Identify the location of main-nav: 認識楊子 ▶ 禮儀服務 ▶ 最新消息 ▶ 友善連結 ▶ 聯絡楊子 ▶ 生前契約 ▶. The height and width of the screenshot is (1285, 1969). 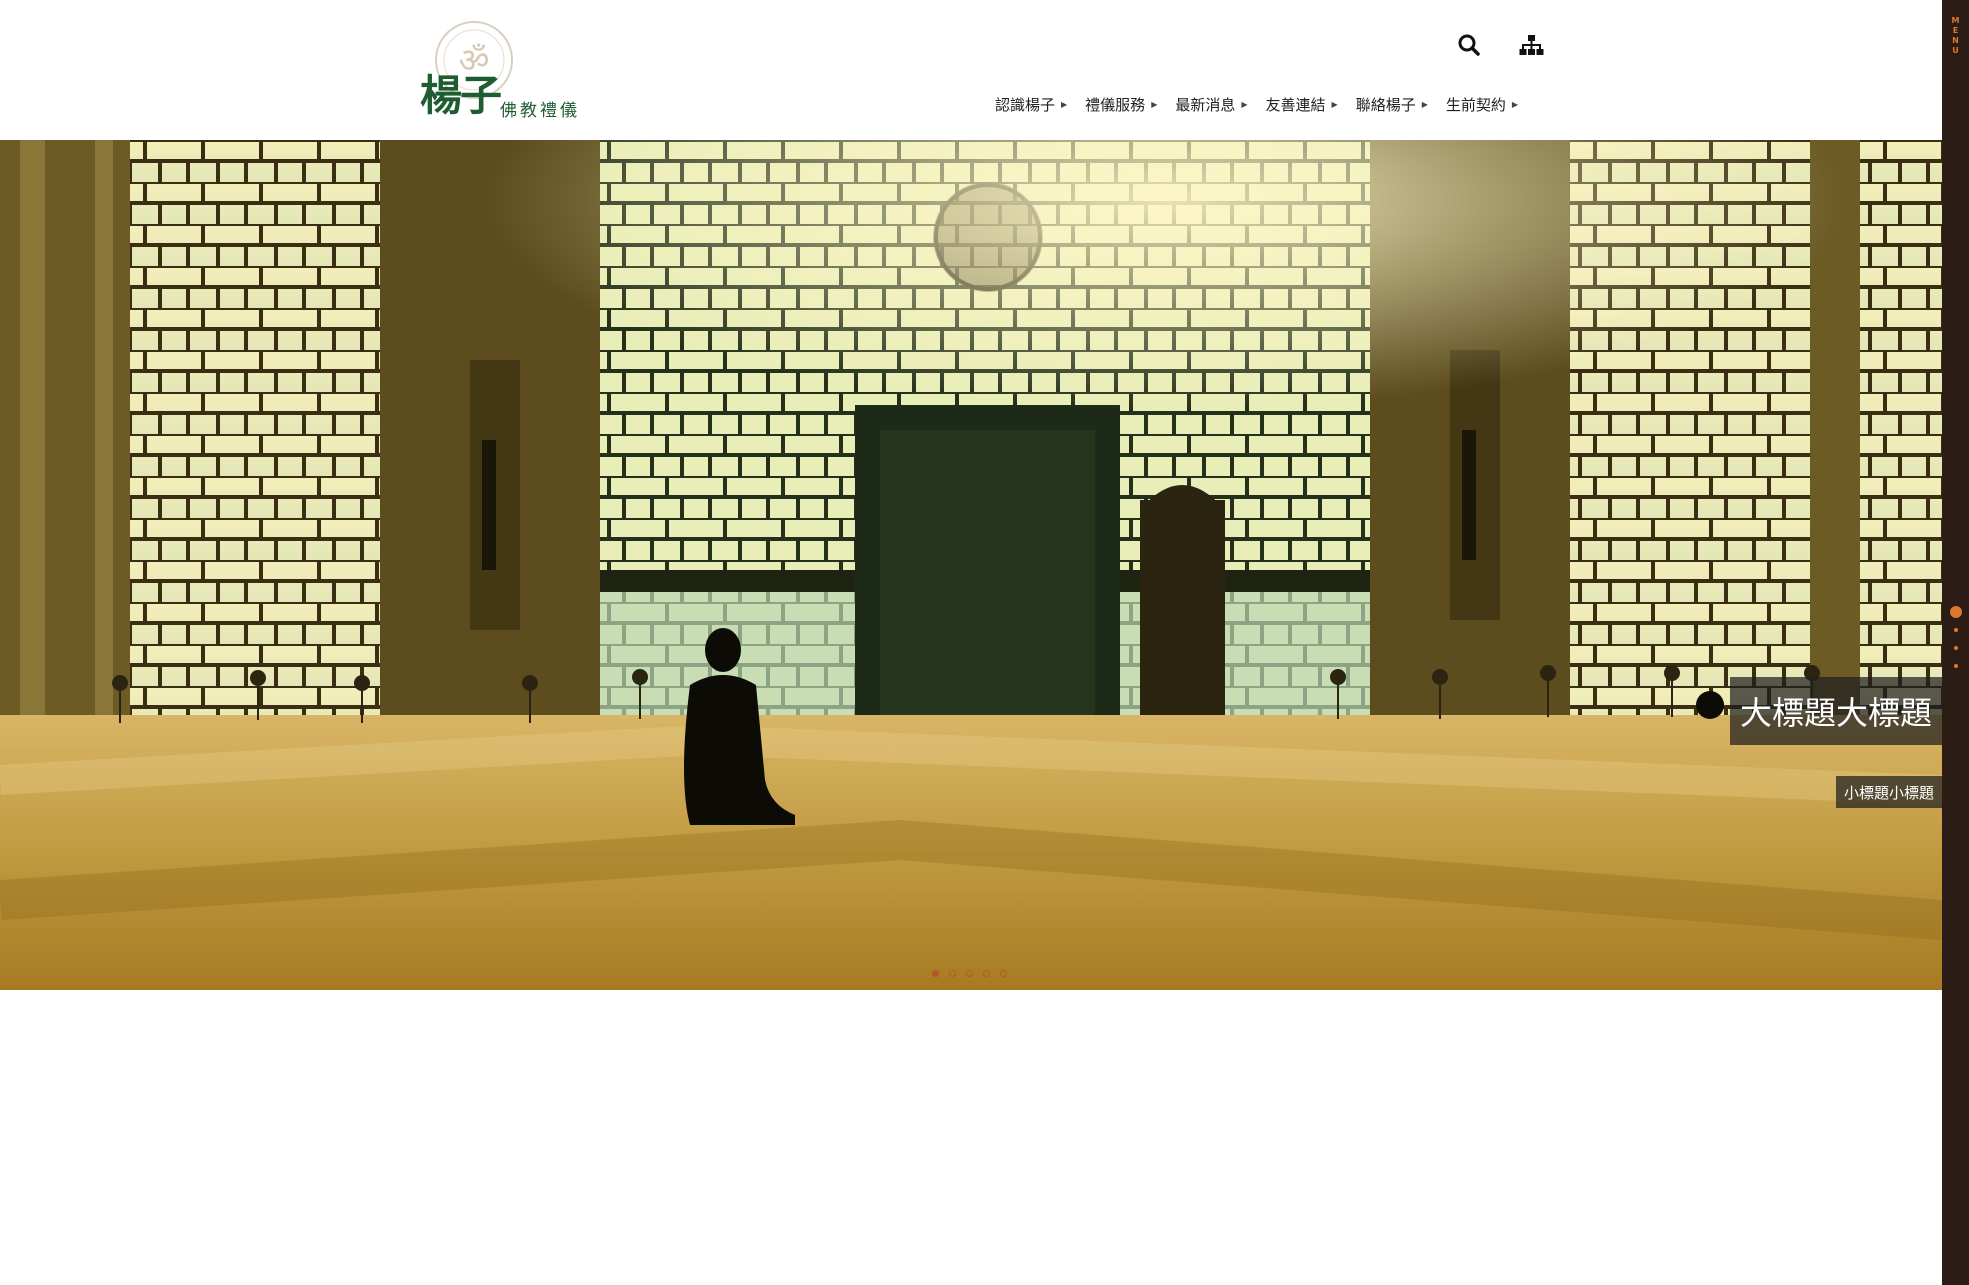
(1256, 104).